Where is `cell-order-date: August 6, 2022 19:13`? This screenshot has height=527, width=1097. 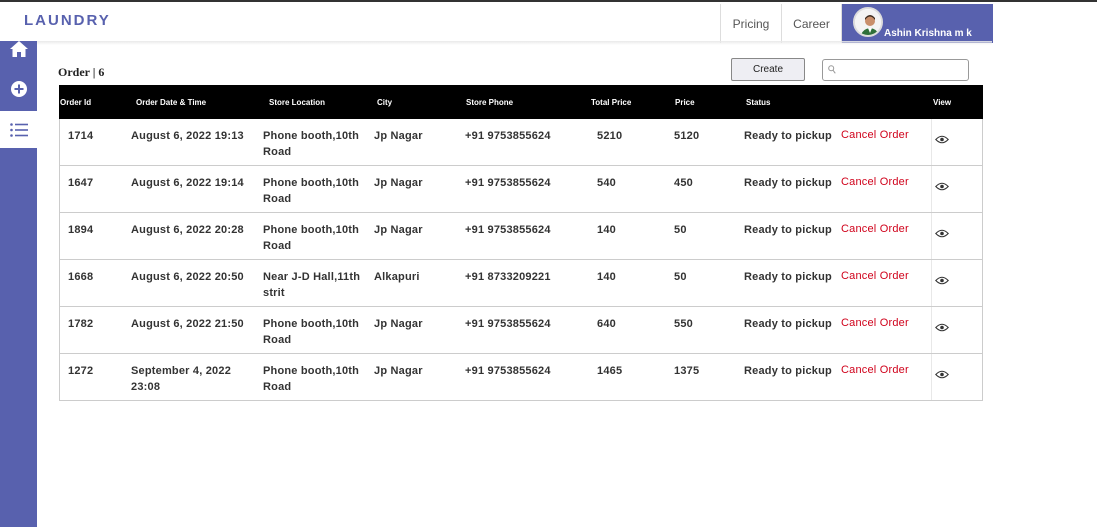
cell-order-date: August 6, 2022 19:13 is located at coordinates (187, 136).